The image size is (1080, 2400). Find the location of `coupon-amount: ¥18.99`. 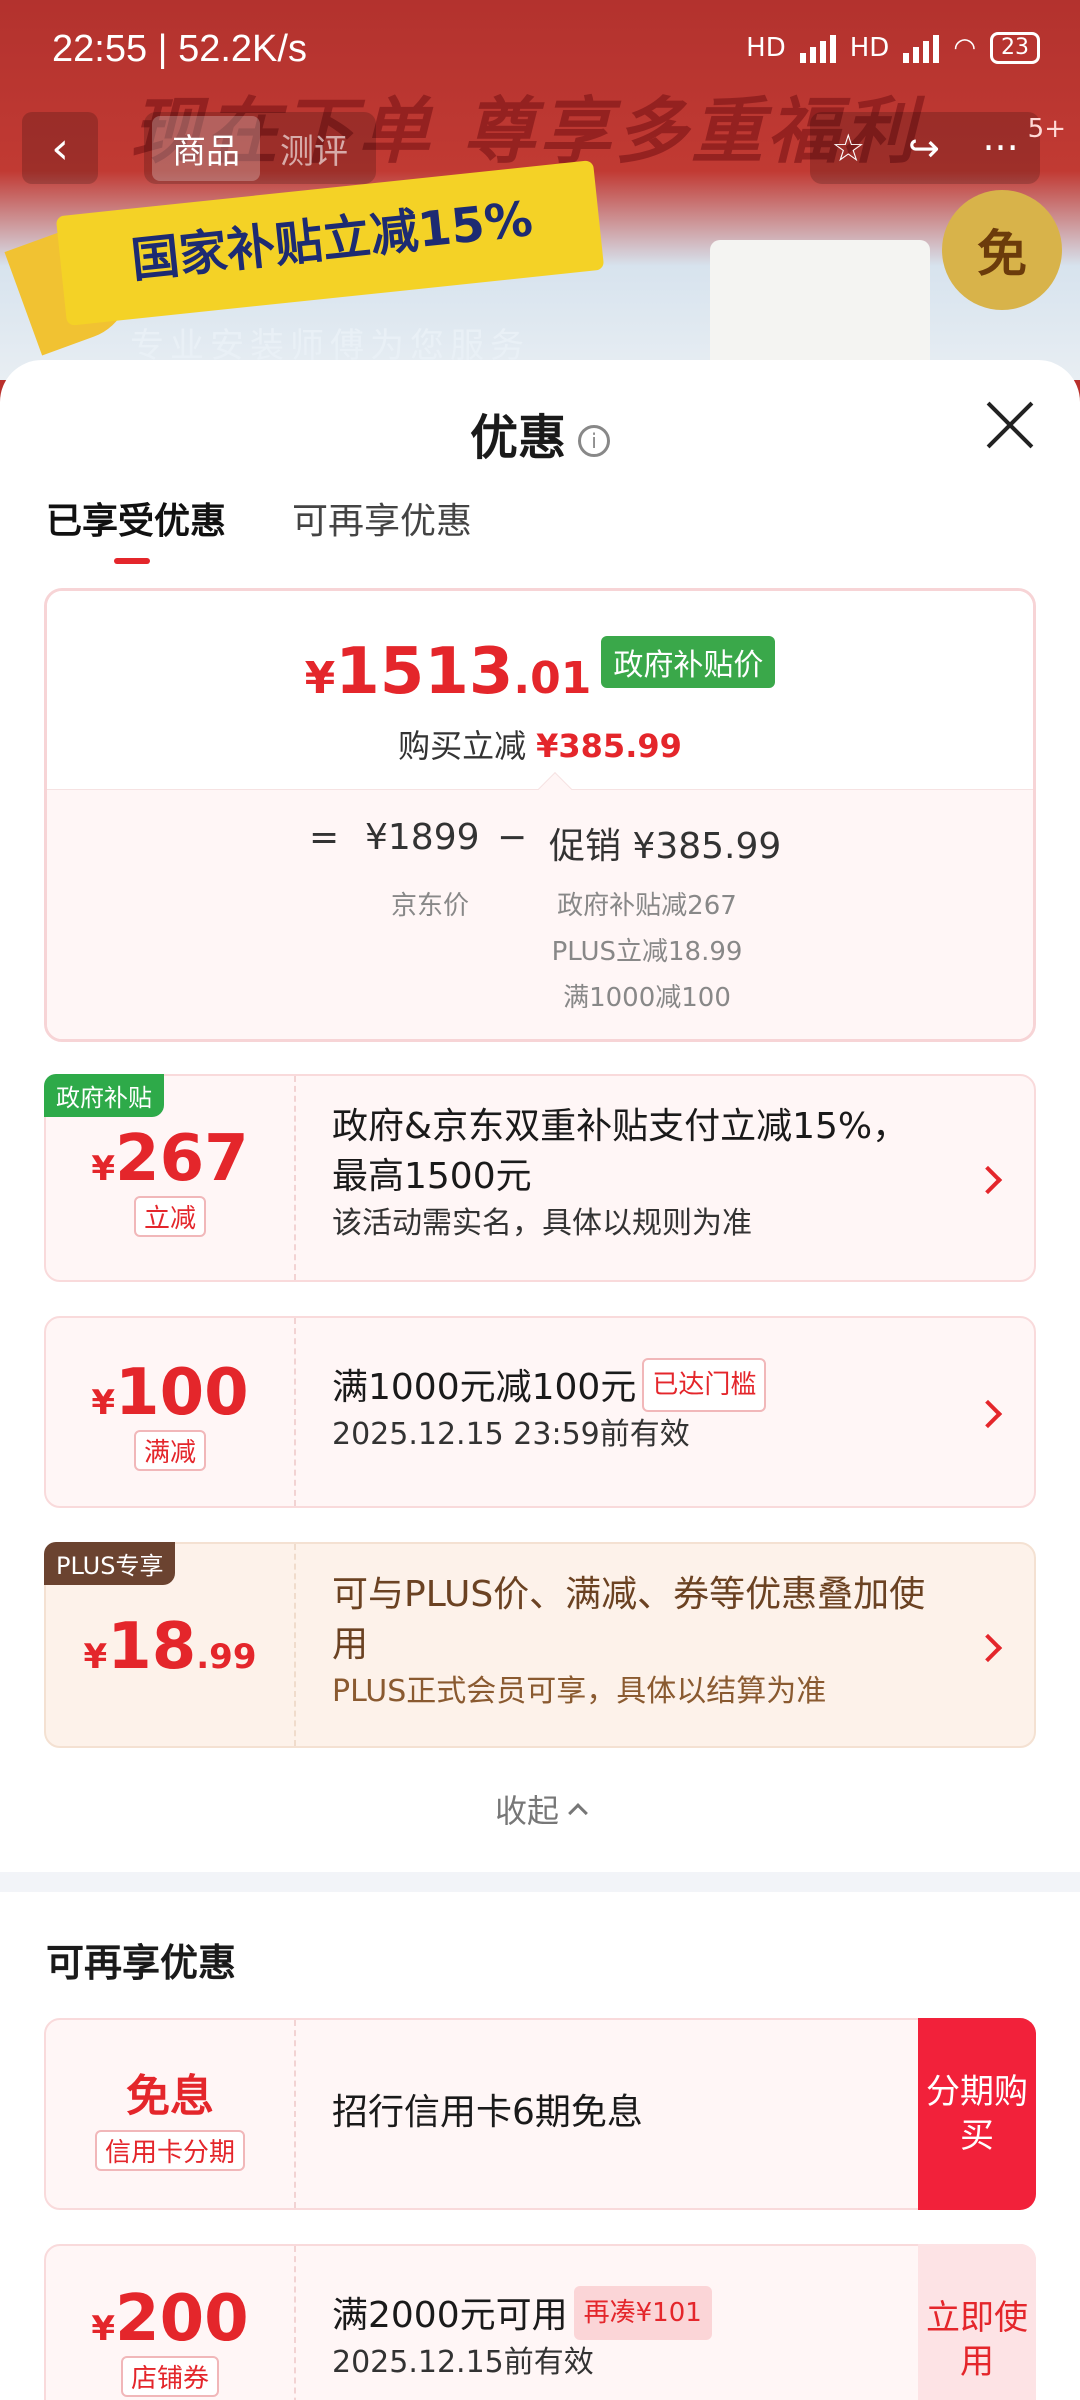

coupon-amount: ¥18.99 is located at coordinates (170, 1647).